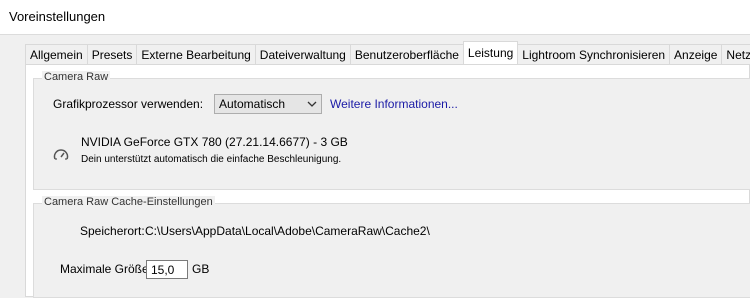  Describe the element at coordinates (163, 270) in the screenshot. I see `max-size-value: 15,0` at that location.